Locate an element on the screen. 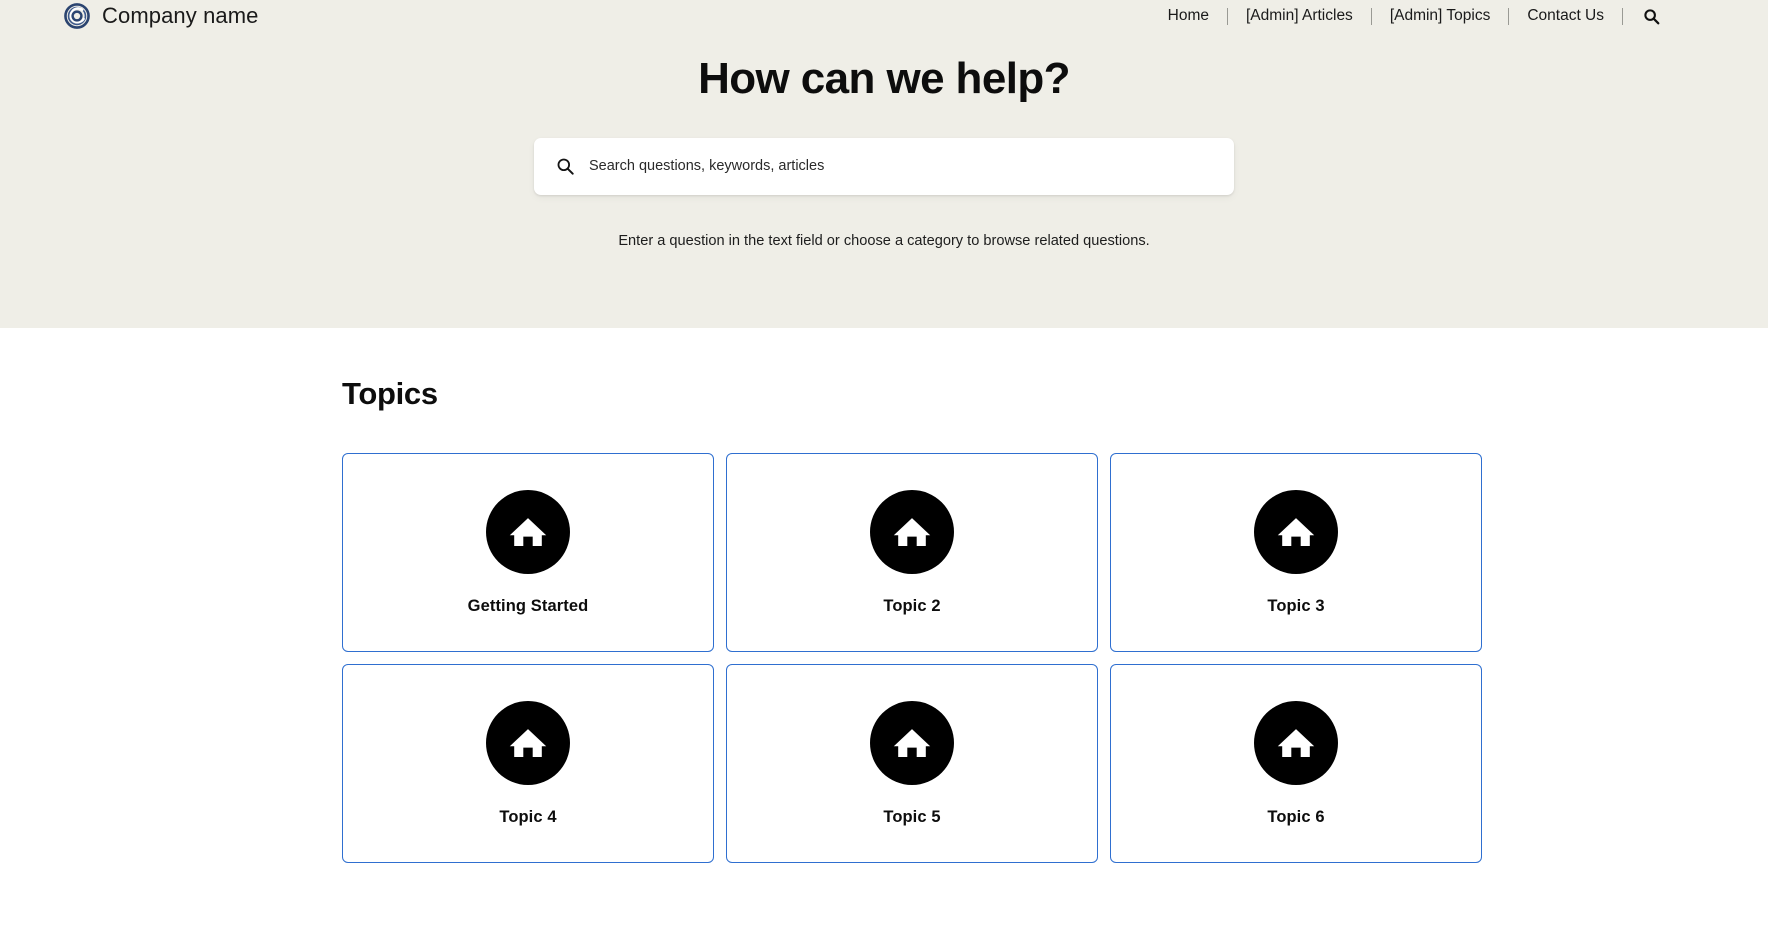 The image size is (1768, 936). topic-card-topic-6: Topic 6 is located at coordinates (1296, 763).